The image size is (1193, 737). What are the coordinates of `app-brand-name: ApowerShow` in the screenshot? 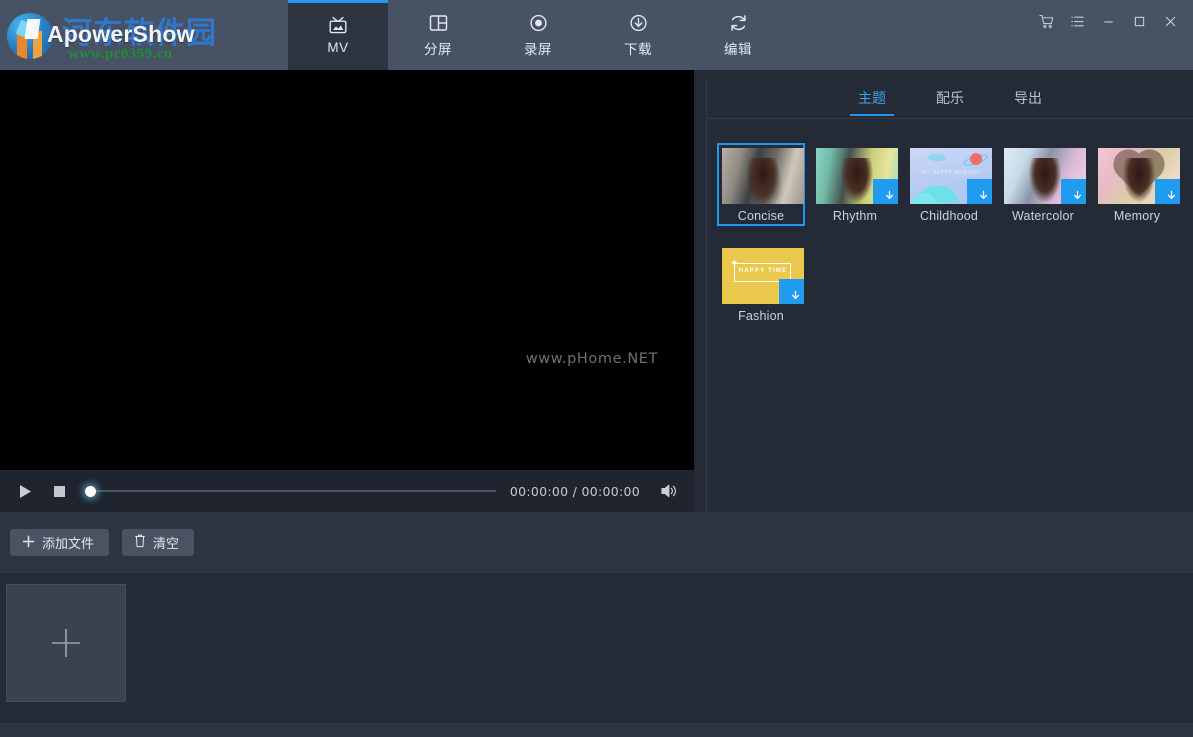 It's located at (121, 34).